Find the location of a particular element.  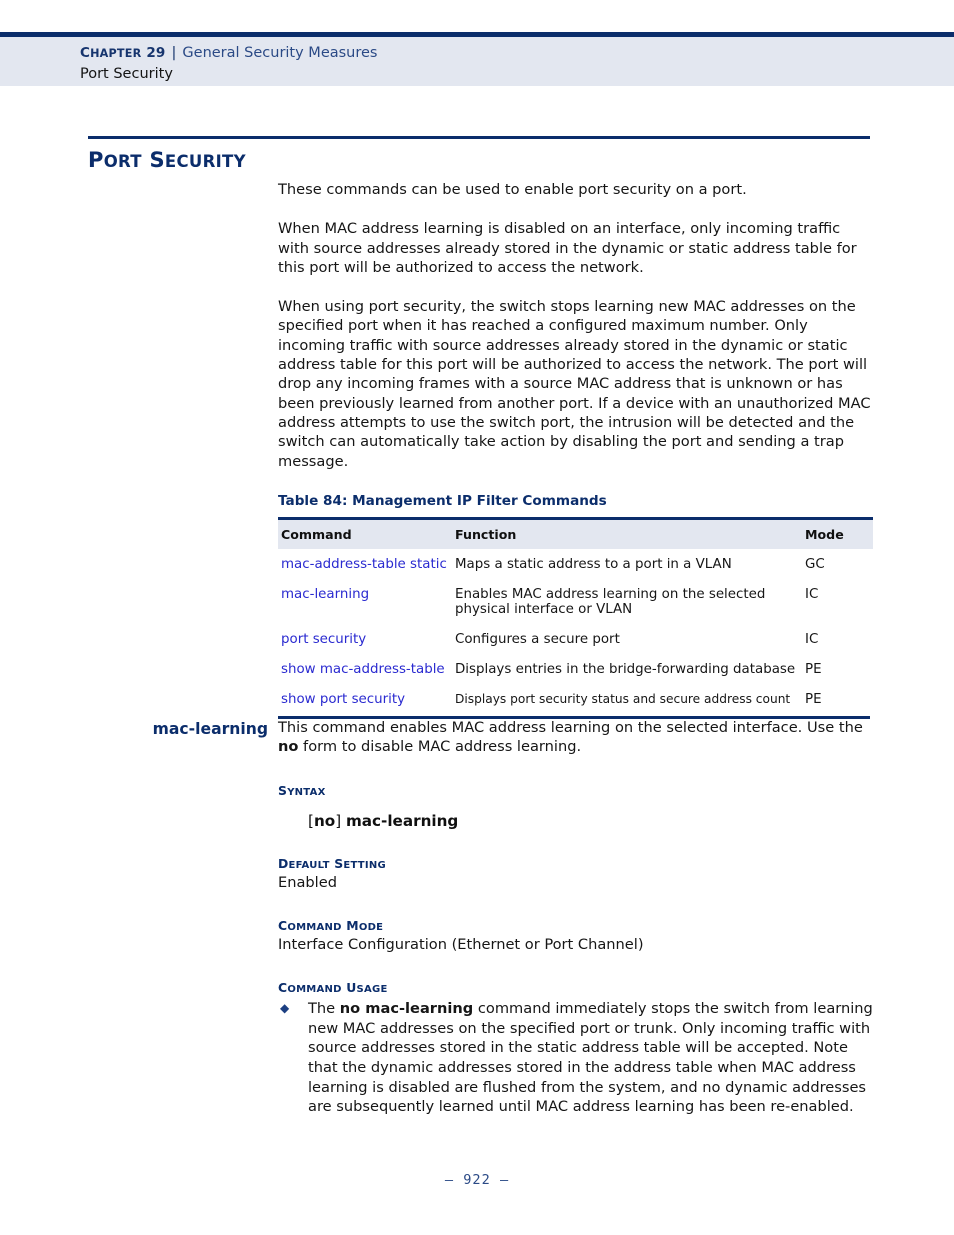

table-header-row: Command Function Mode is located at coordinates (575, 532).